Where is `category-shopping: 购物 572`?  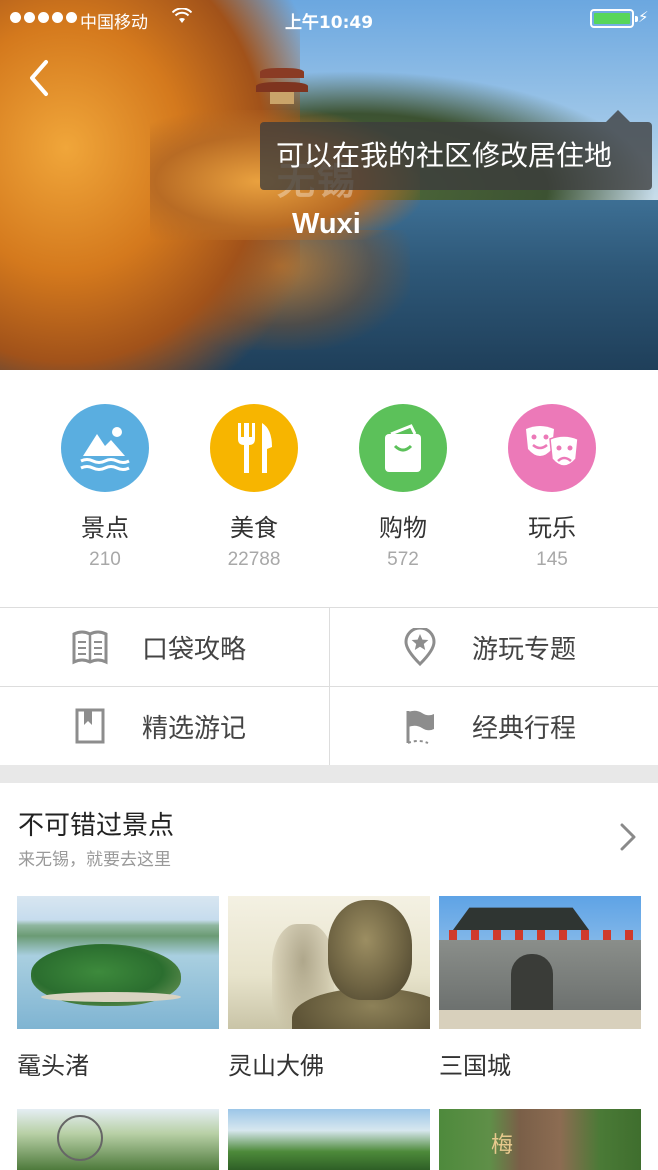
category-shopping: 购物 572 is located at coordinates (403, 487).